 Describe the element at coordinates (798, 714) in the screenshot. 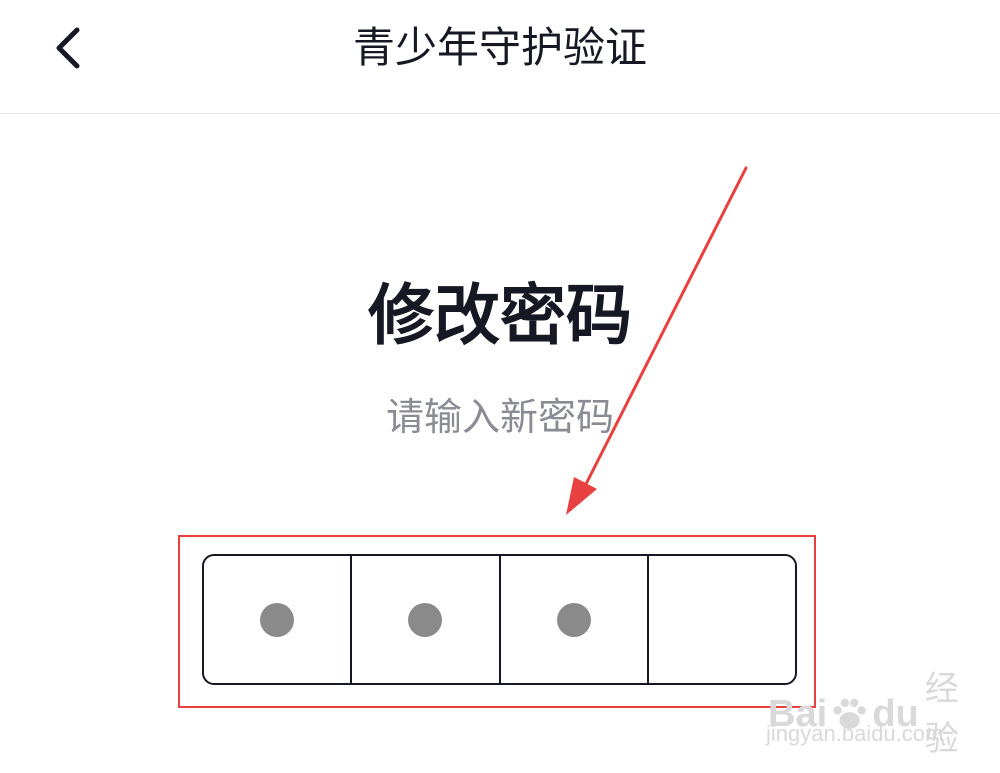

I see `watermark-brand-prefix: Bai` at that location.